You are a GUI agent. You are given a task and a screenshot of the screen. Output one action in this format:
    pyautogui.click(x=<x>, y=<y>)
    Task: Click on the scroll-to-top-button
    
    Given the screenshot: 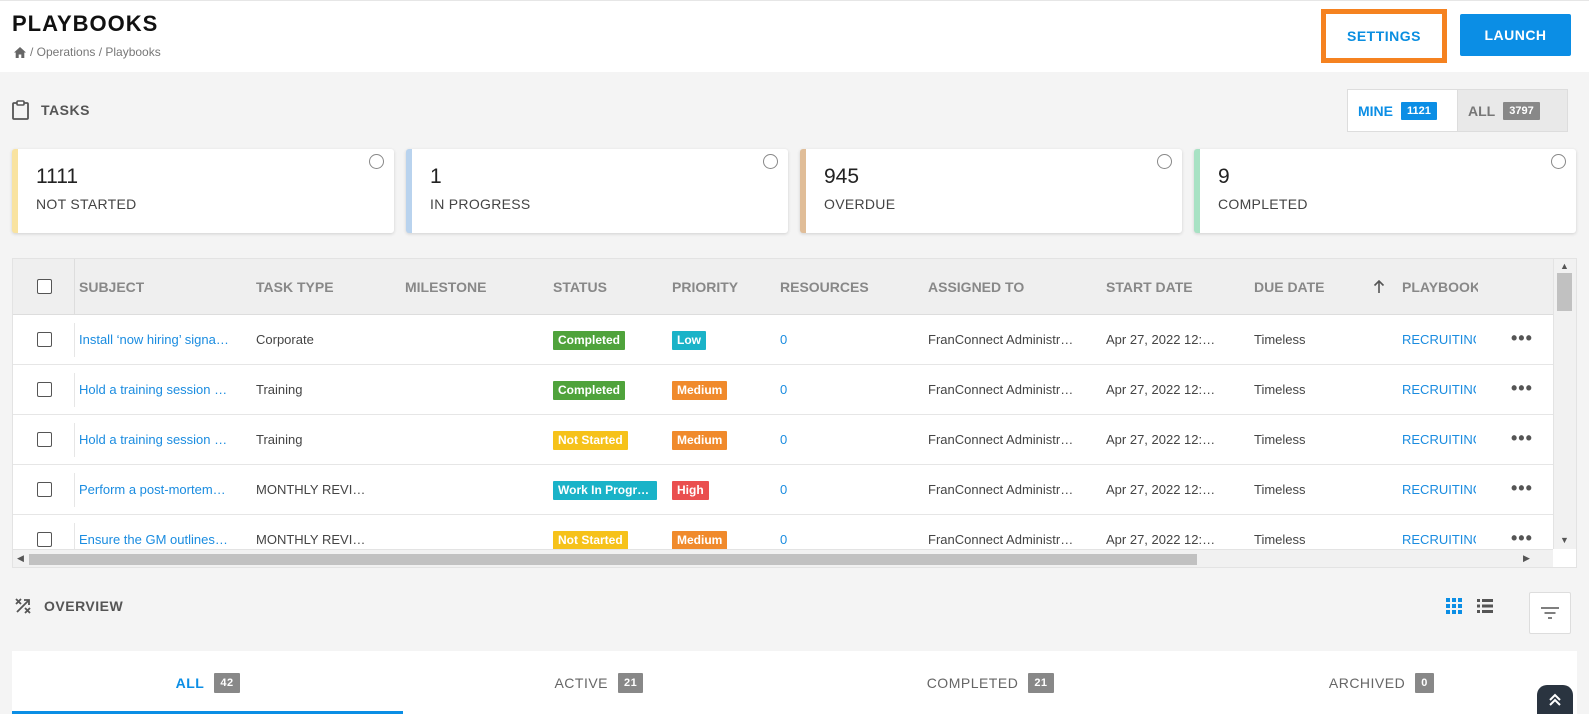 What is the action you would take?
    pyautogui.click(x=1555, y=699)
    